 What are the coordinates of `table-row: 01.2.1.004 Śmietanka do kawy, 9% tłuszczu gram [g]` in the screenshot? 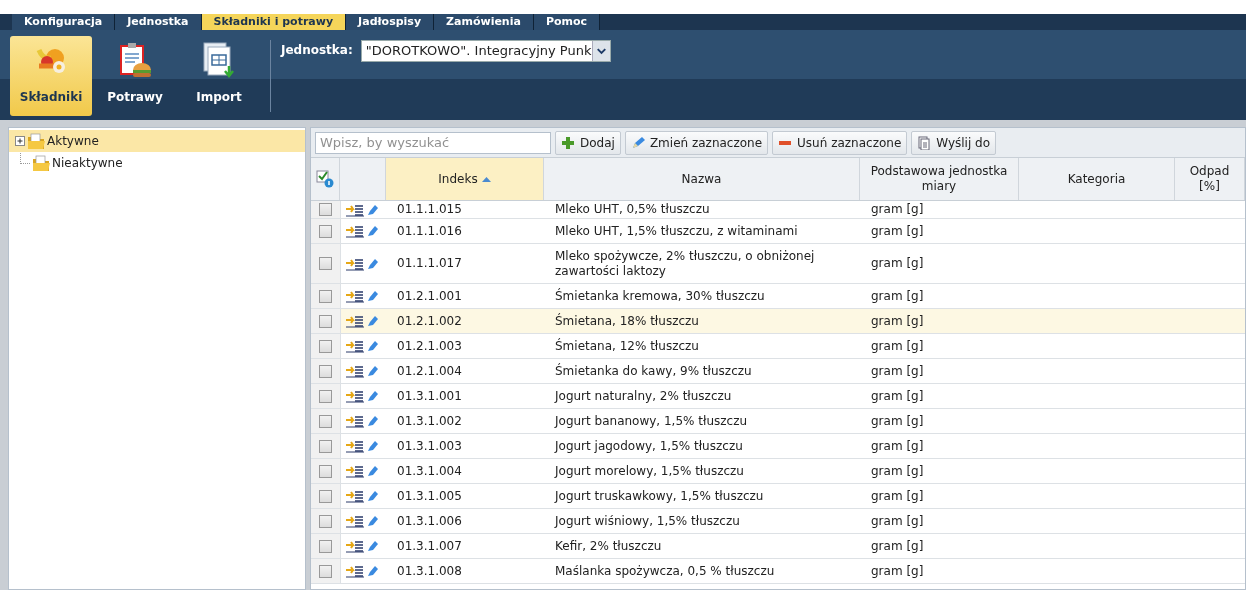 It's located at (778, 371).